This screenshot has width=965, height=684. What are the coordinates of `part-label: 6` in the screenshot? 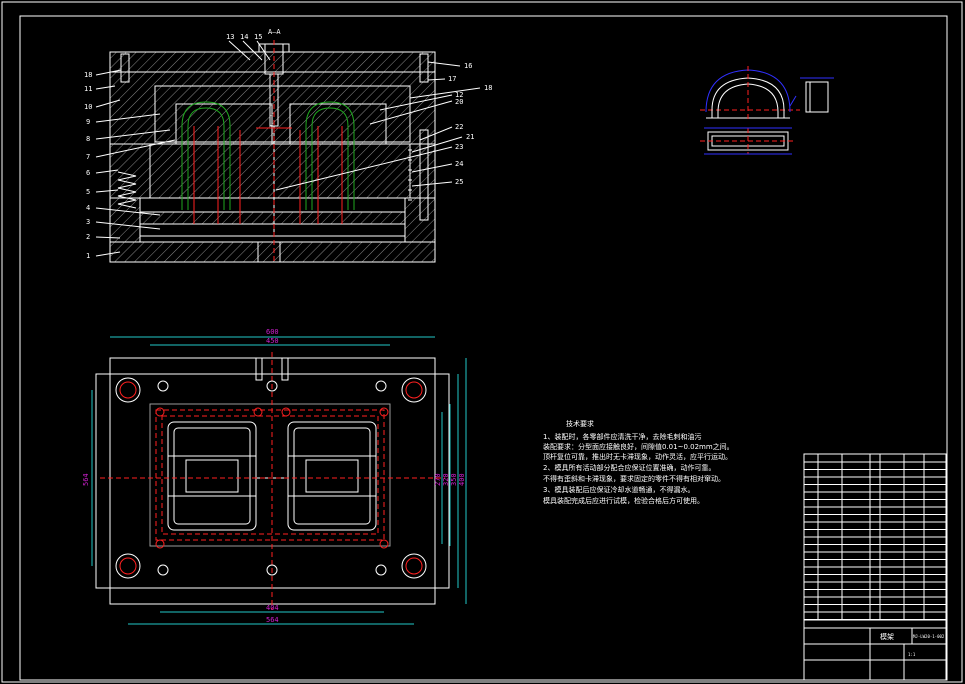 It's located at (88, 173).